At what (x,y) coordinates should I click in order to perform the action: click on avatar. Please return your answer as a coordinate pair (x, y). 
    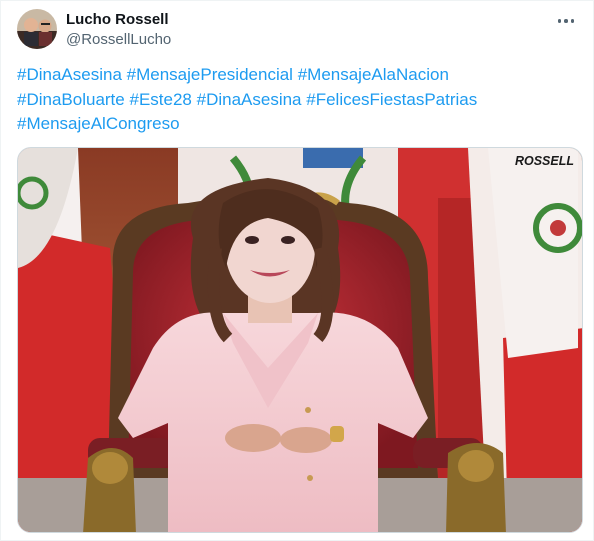
    Looking at the image, I should click on (37, 29).